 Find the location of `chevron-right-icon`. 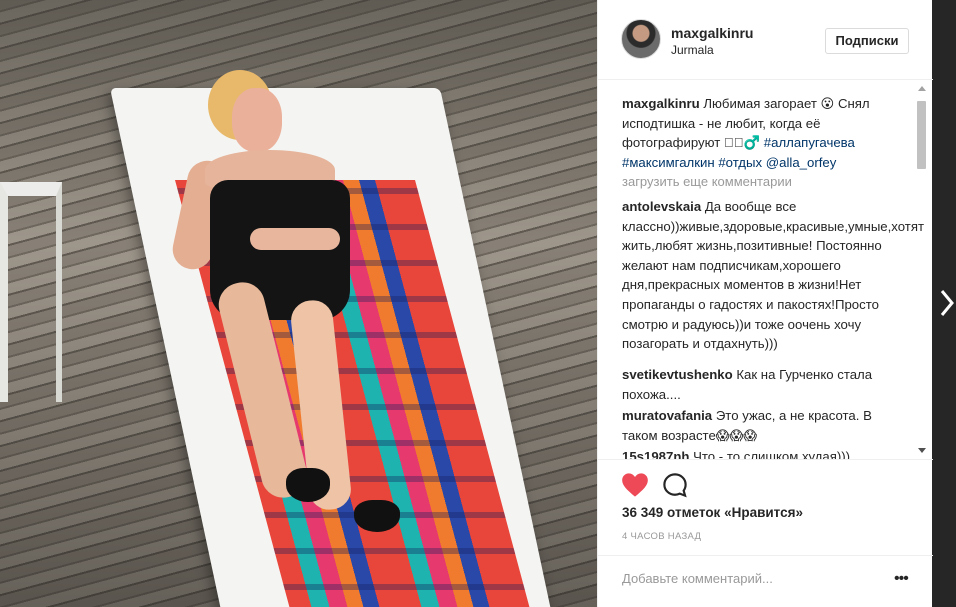

chevron-right-icon is located at coordinates (946, 303).